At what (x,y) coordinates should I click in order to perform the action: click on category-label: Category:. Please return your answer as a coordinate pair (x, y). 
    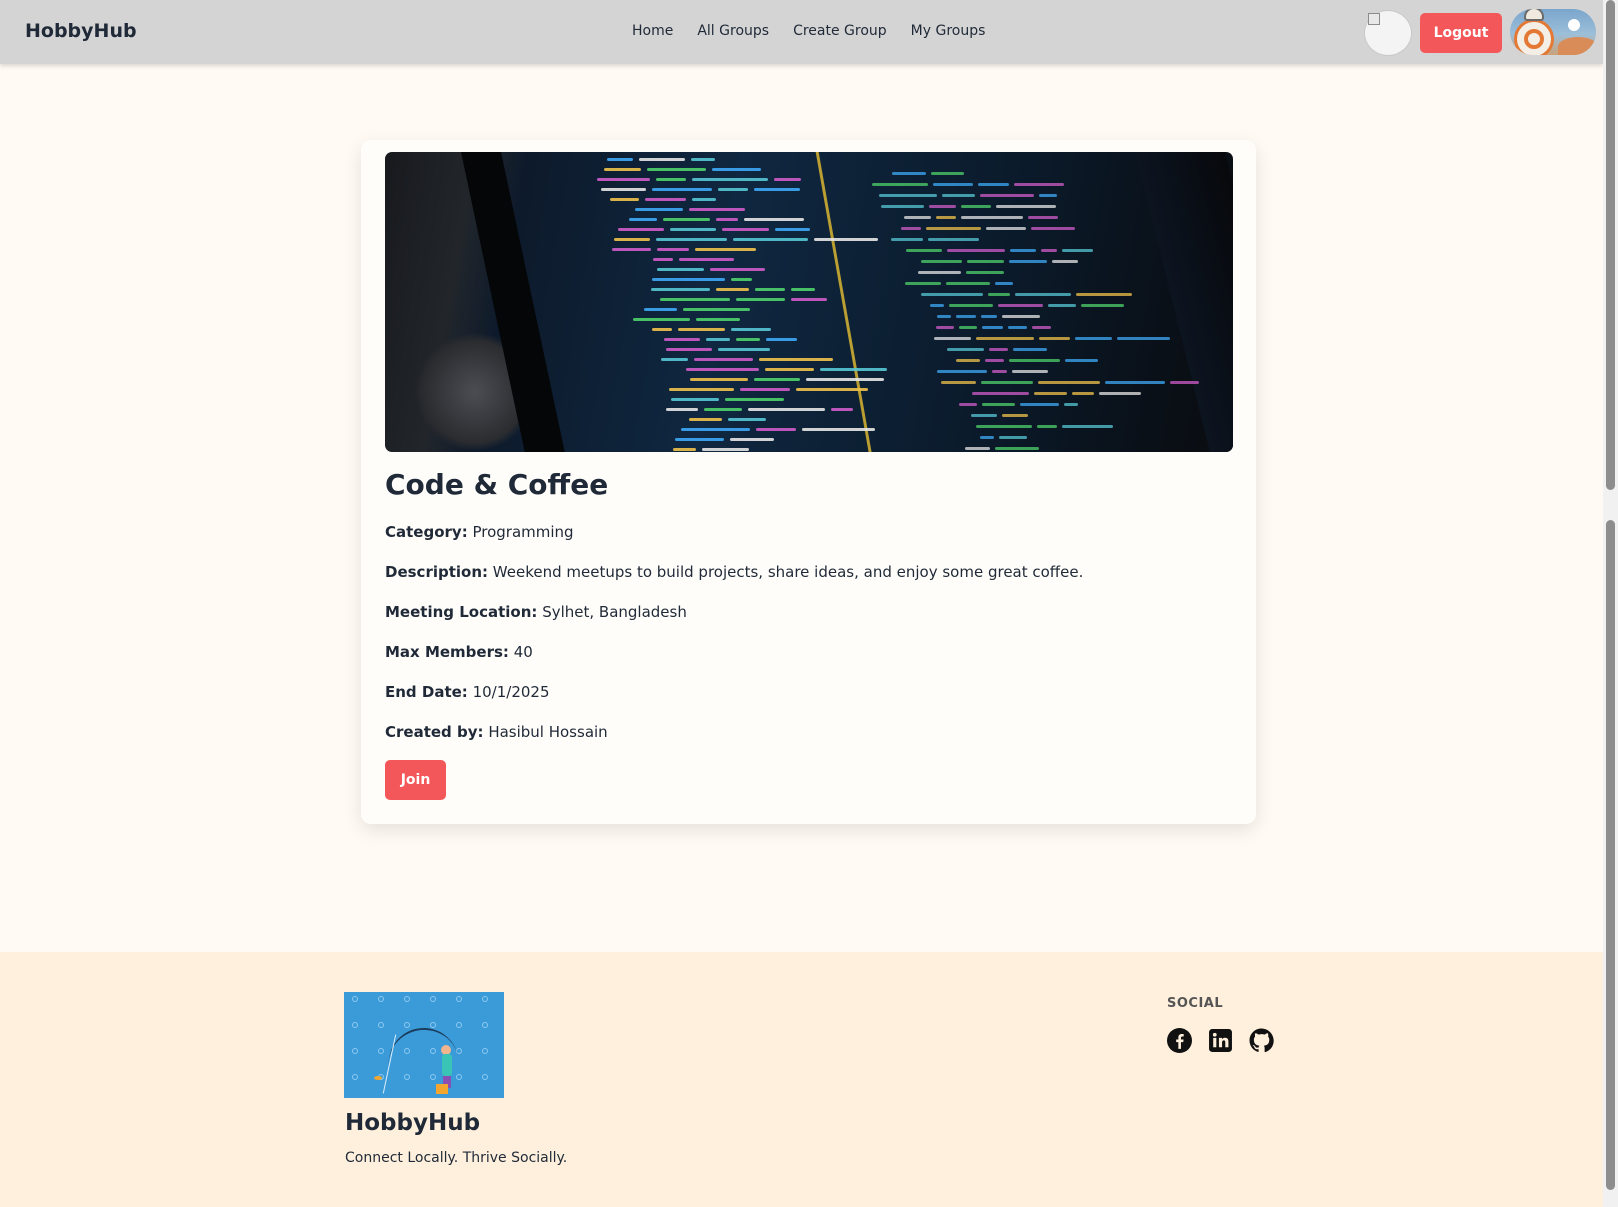
    Looking at the image, I should click on (426, 532).